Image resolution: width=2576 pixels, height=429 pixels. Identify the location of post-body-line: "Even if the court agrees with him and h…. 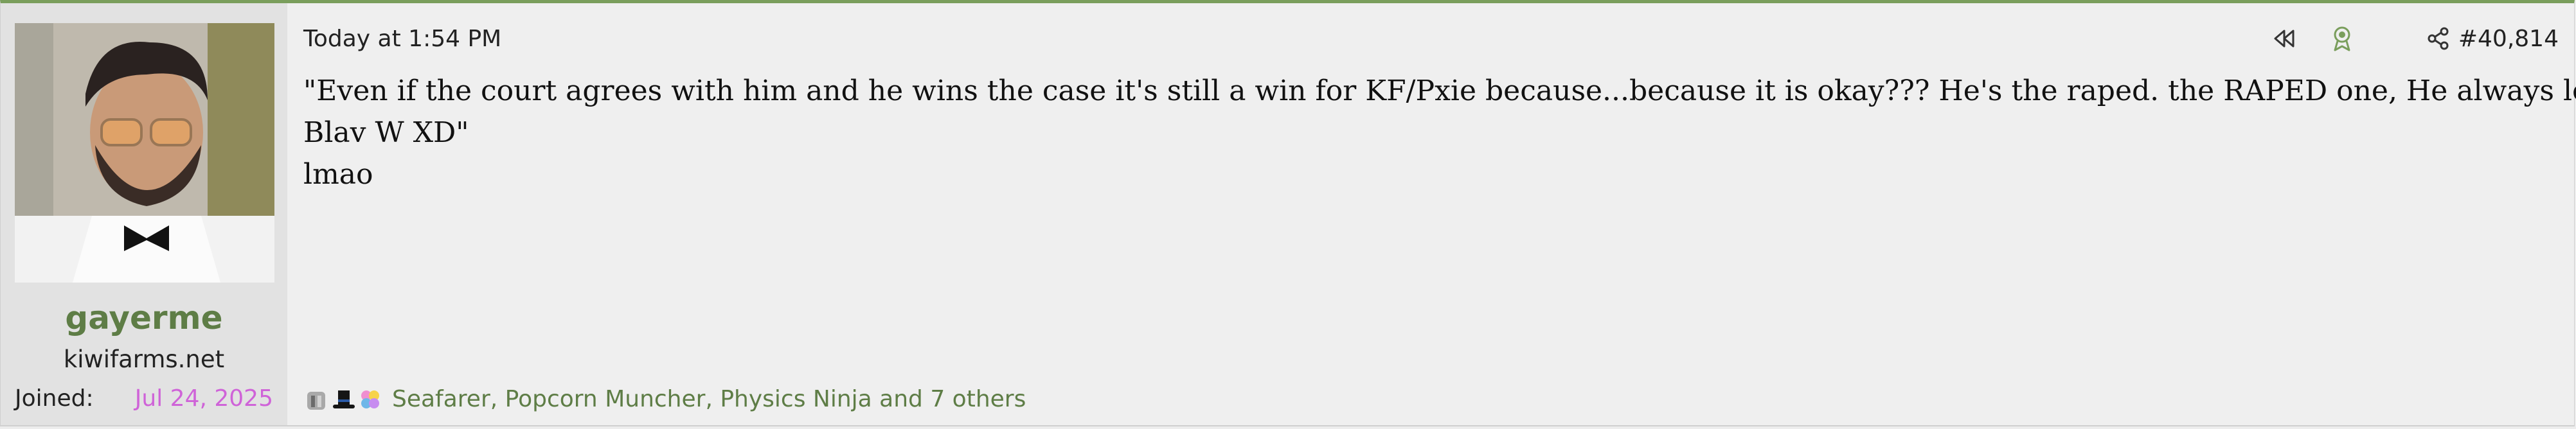
(1439, 90).